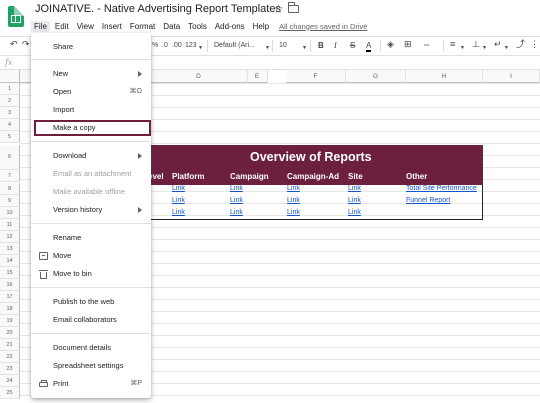 This screenshot has width=540, height=403. I want to click on report-title-banner: Overview of Reports, so click(316, 157).